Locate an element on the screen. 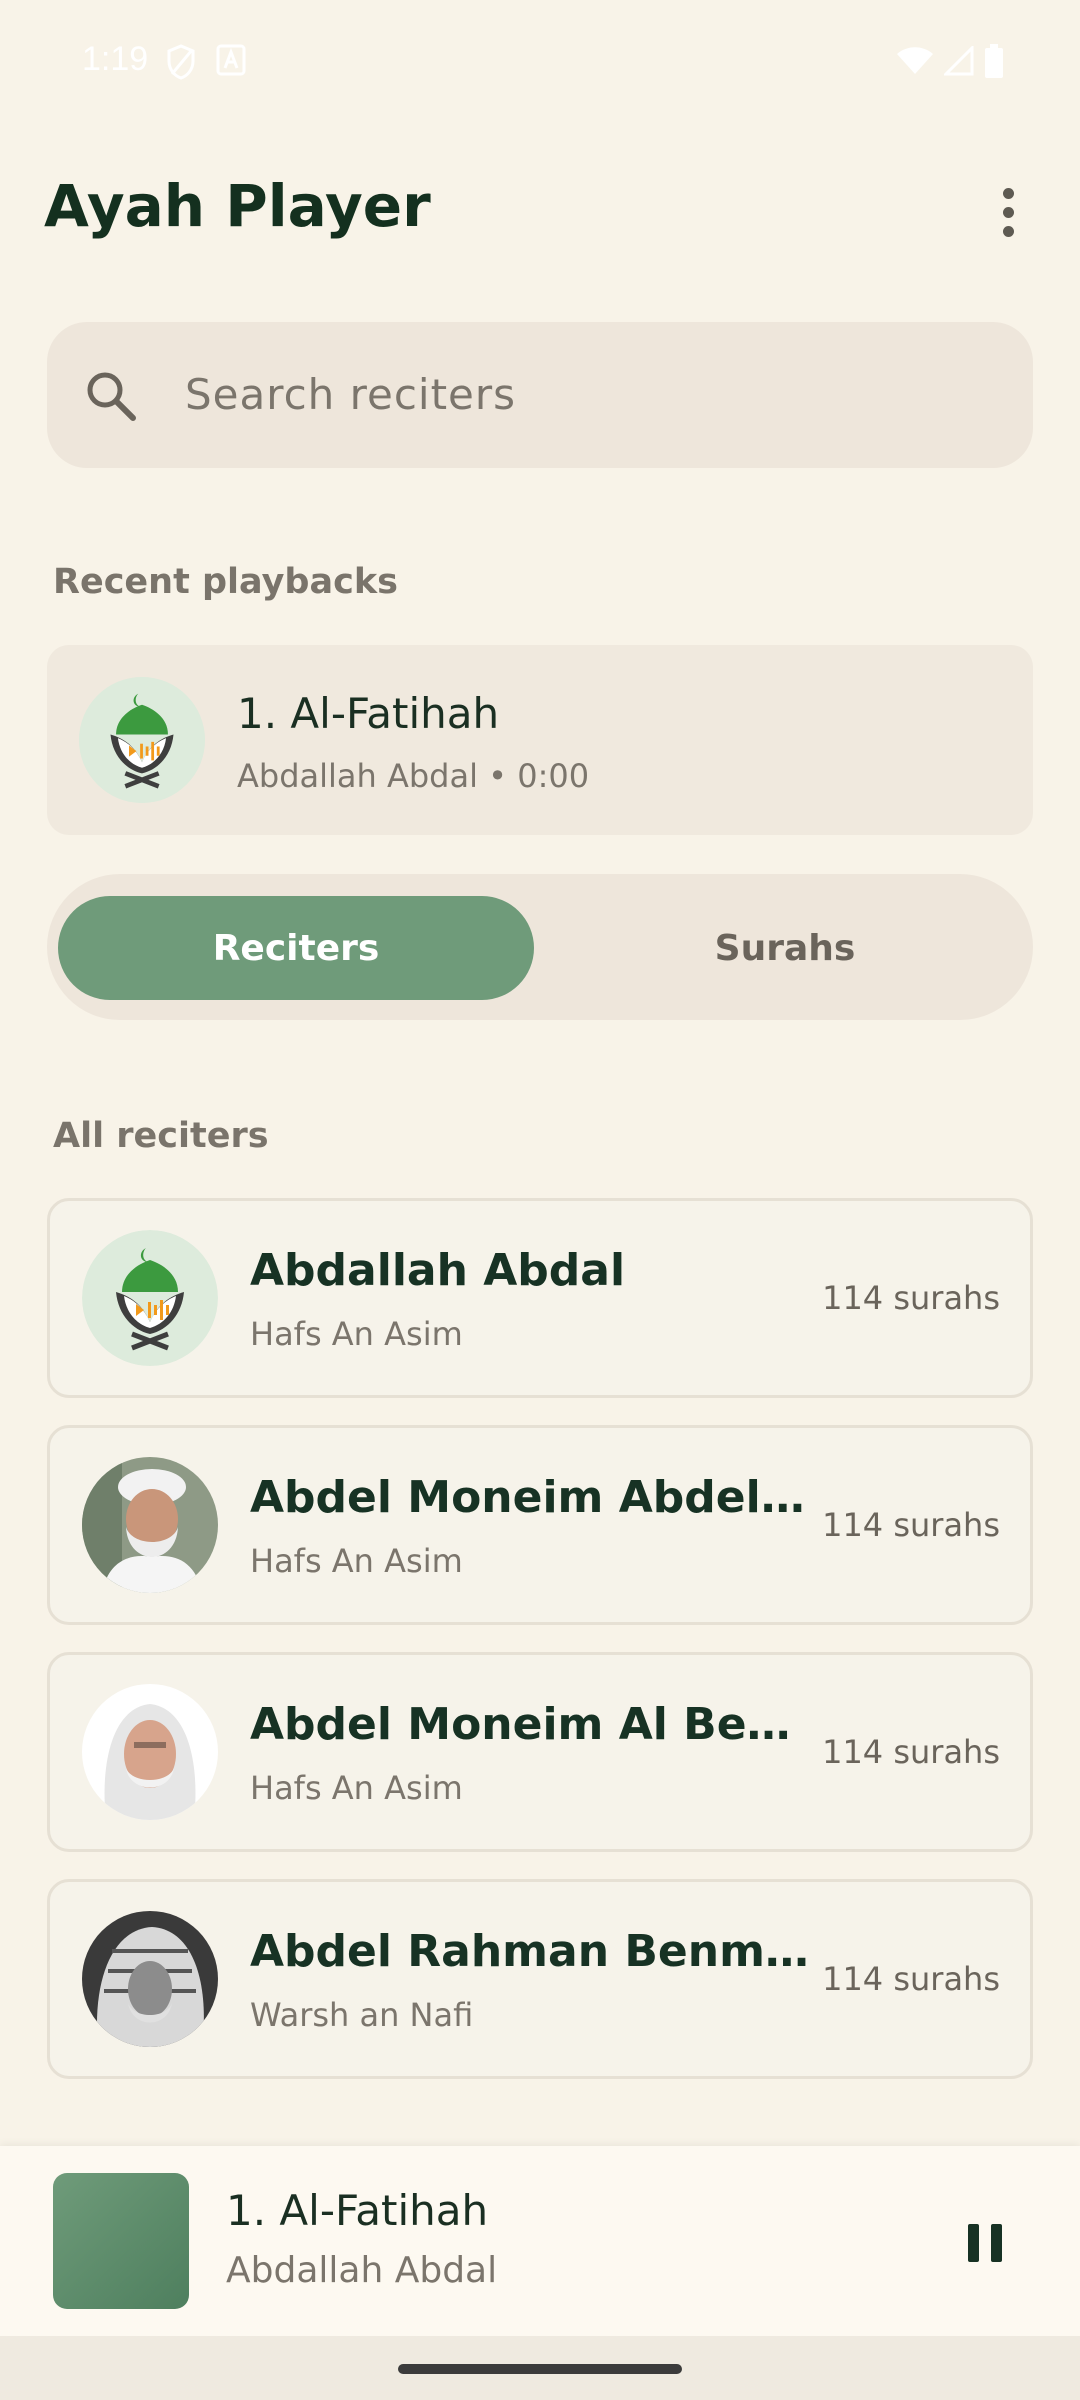  recent-item-subtitle: Abdallah Abdal • 0:00 is located at coordinates (413, 776).